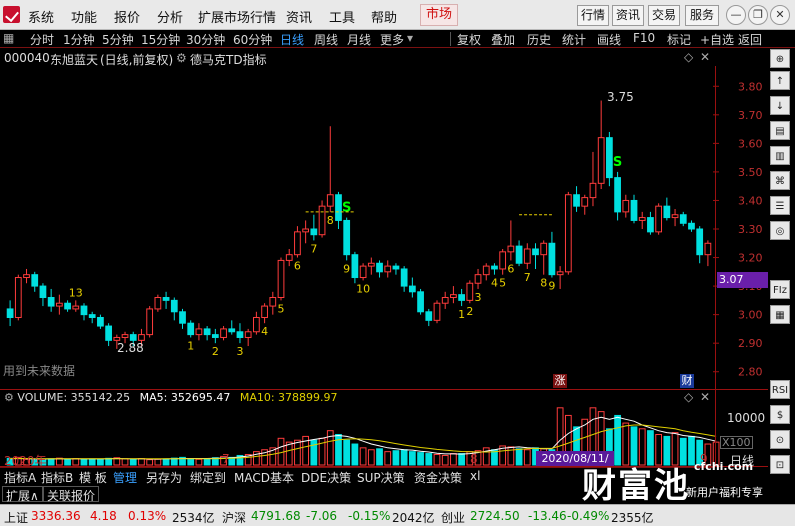 This screenshot has height=526, width=795. What do you see at coordinates (9, 397) in the screenshot?
I see `volume-settings-icon: ⚙` at bounding box center [9, 397].